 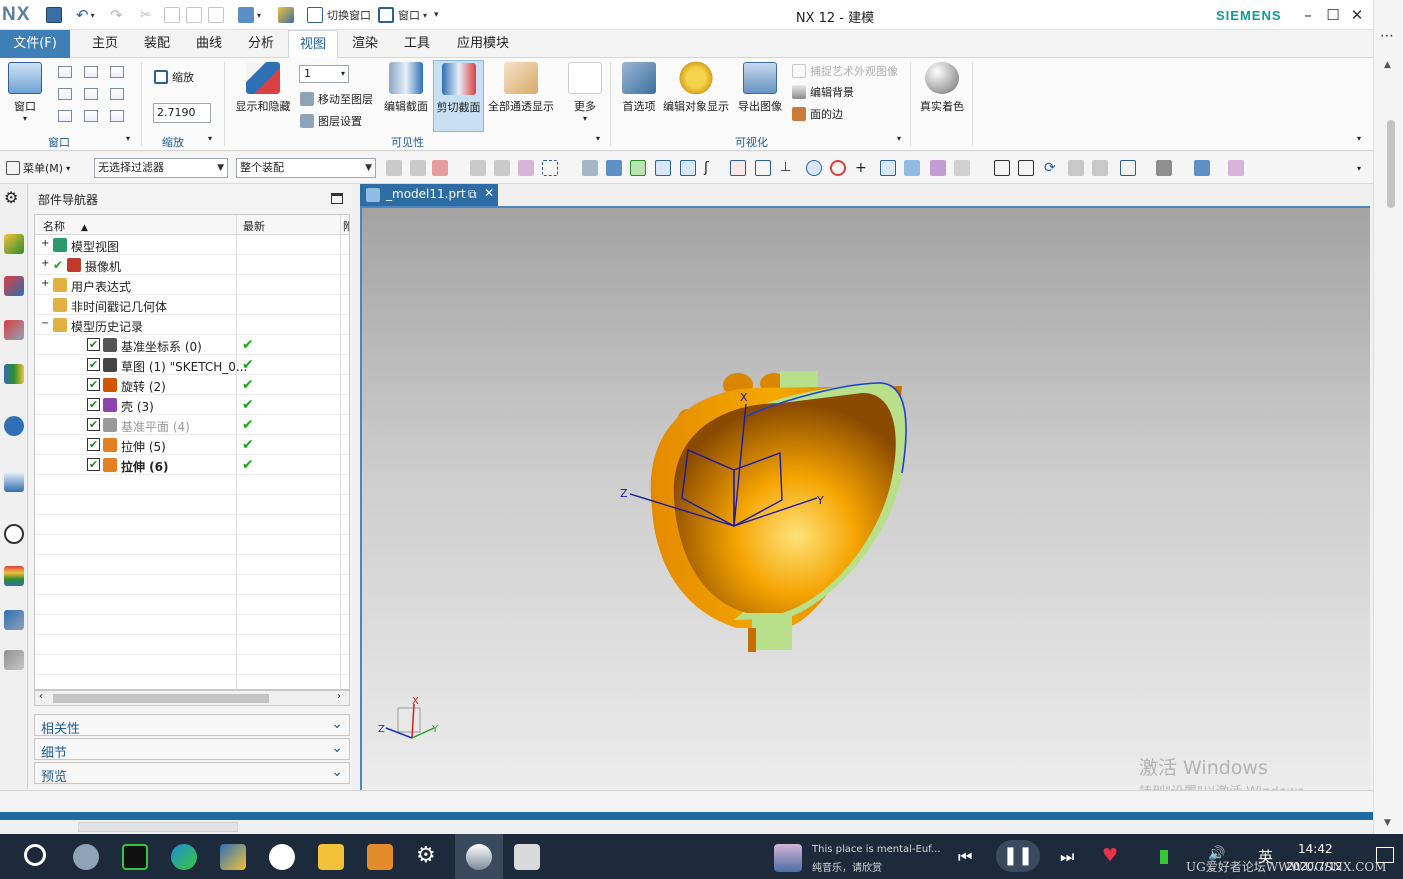 I want to click on selection-filter-select: 无选择过滤器 ▼, so click(x=161, y=168).